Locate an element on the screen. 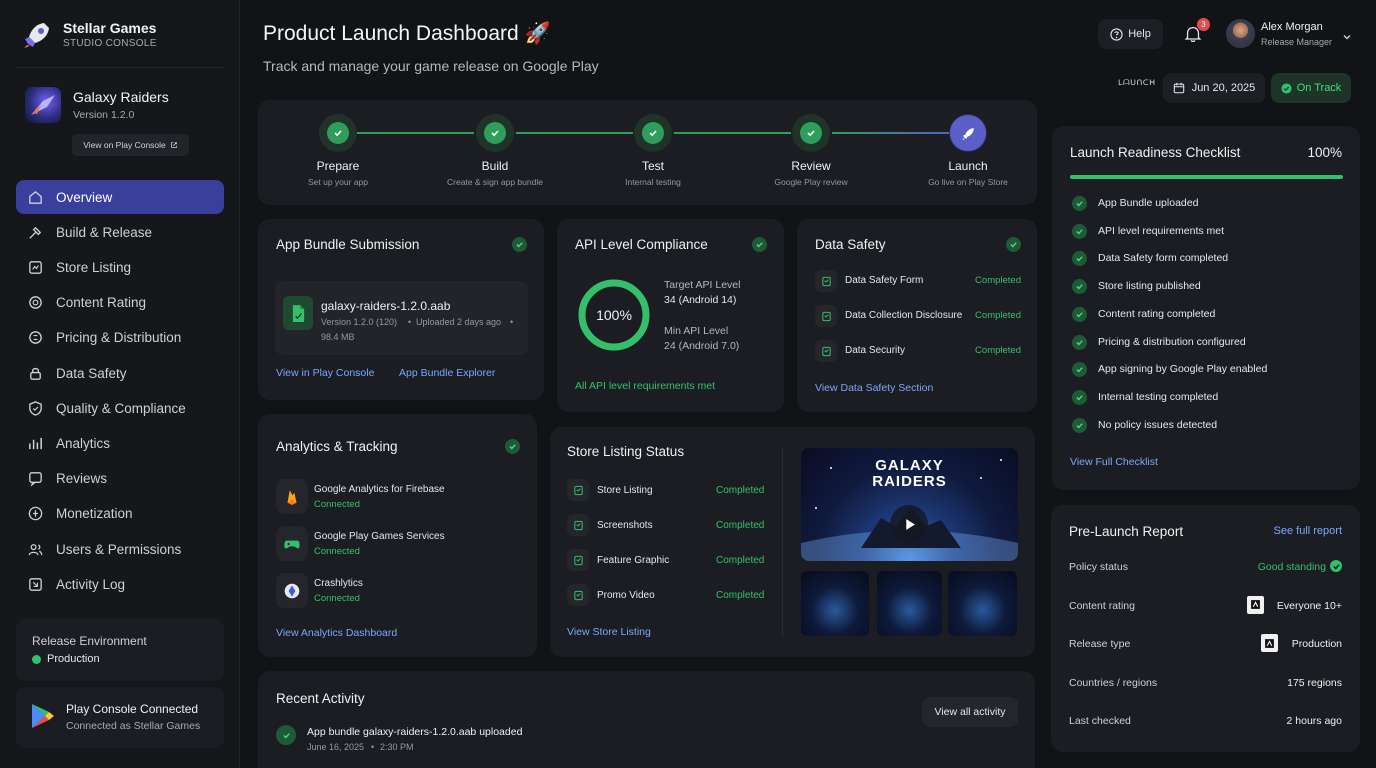  step-test-marker is located at coordinates (653, 133).